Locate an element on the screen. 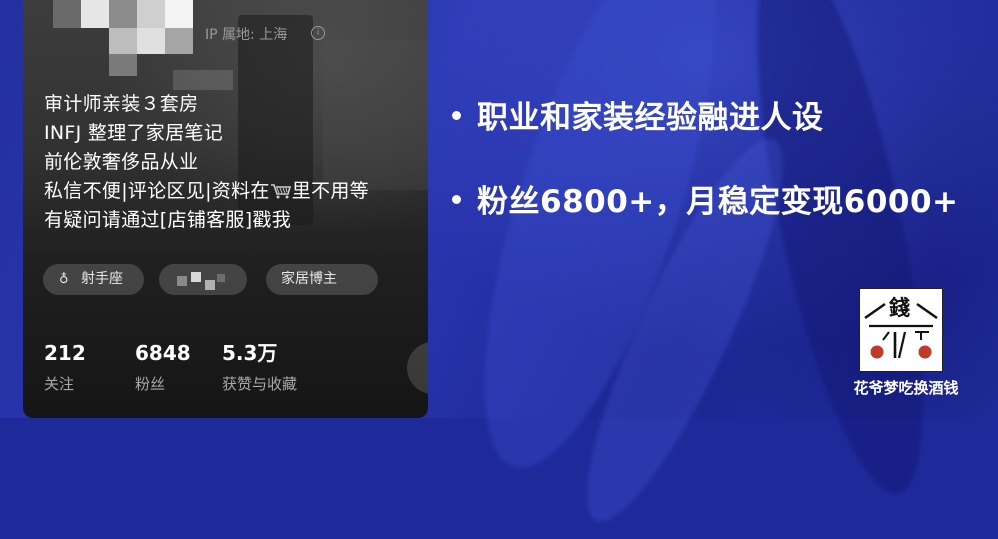  stat-label: 关注 is located at coordinates (59, 384).